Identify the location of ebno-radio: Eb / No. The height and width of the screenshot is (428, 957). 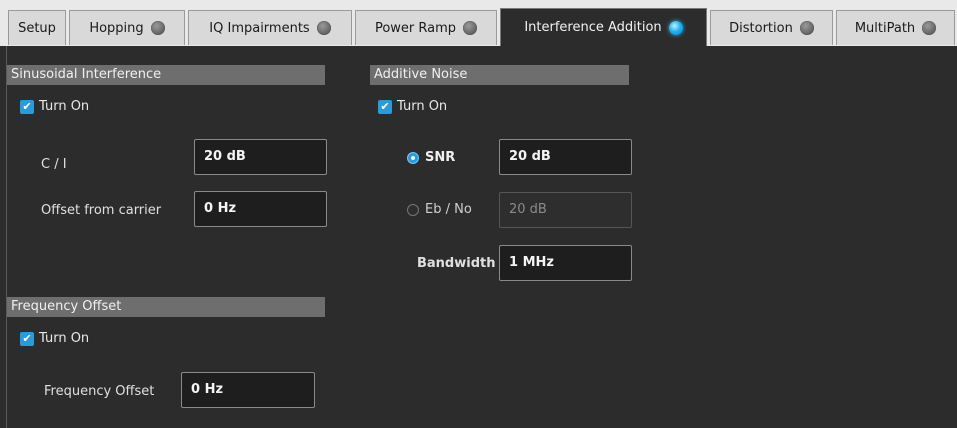
(439, 209).